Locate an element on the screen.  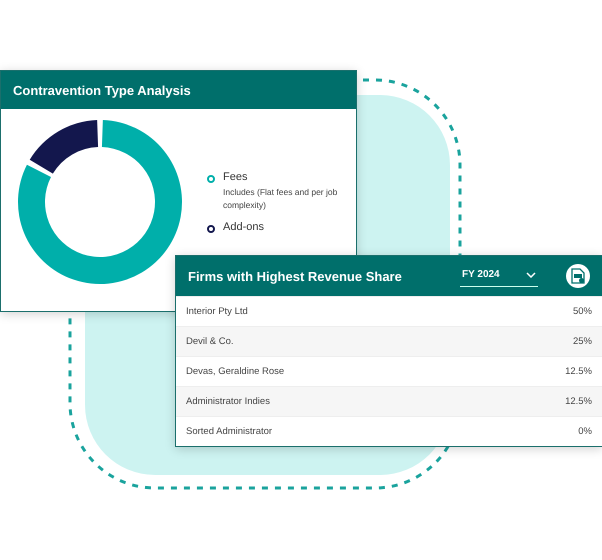
legend-label: Fees is located at coordinates (235, 176).